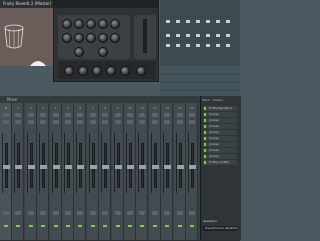 This screenshot has width=320, height=241. I want to click on insert-slot: Fruity Reverb 2, so click(220, 108).